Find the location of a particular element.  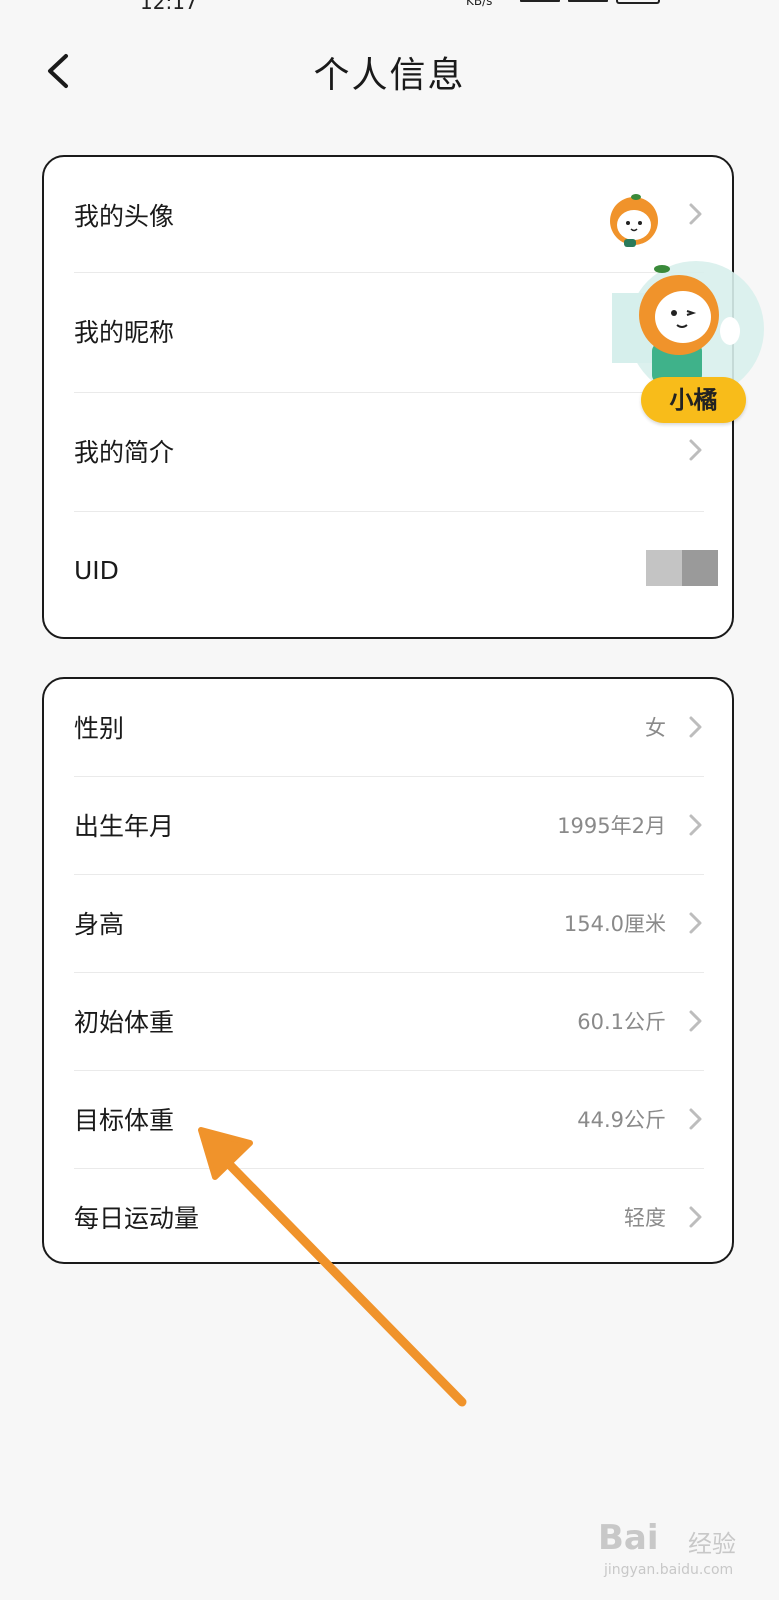

watermark-brand-cn: 经验 is located at coordinates (712, 1544).